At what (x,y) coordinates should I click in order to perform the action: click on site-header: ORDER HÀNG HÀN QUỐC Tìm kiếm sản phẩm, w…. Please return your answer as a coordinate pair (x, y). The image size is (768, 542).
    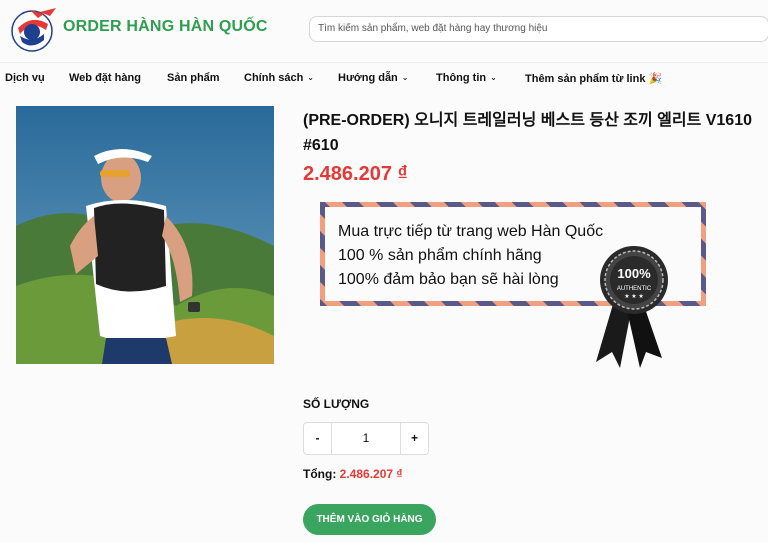
    Looking at the image, I should click on (384, 28).